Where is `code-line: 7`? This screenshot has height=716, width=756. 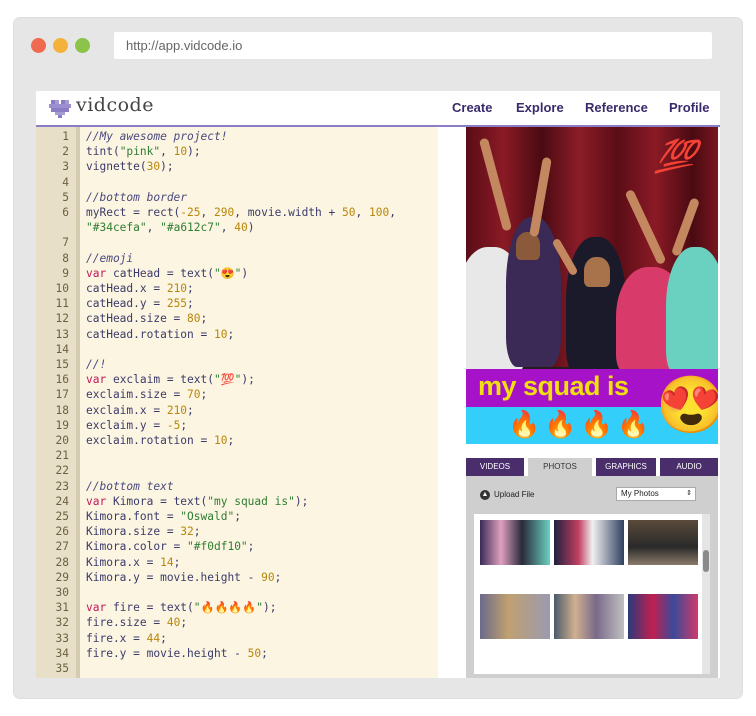
code-line: 7 is located at coordinates (237, 242).